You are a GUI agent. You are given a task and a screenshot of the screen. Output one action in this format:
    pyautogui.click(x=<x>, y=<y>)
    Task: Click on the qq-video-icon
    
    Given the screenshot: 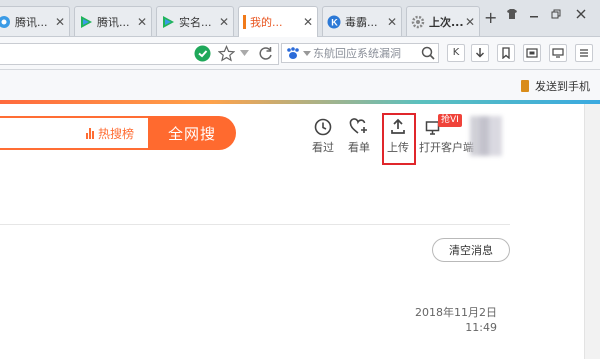 What is the action you would take?
    pyautogui.click(x=5, y=21)
    